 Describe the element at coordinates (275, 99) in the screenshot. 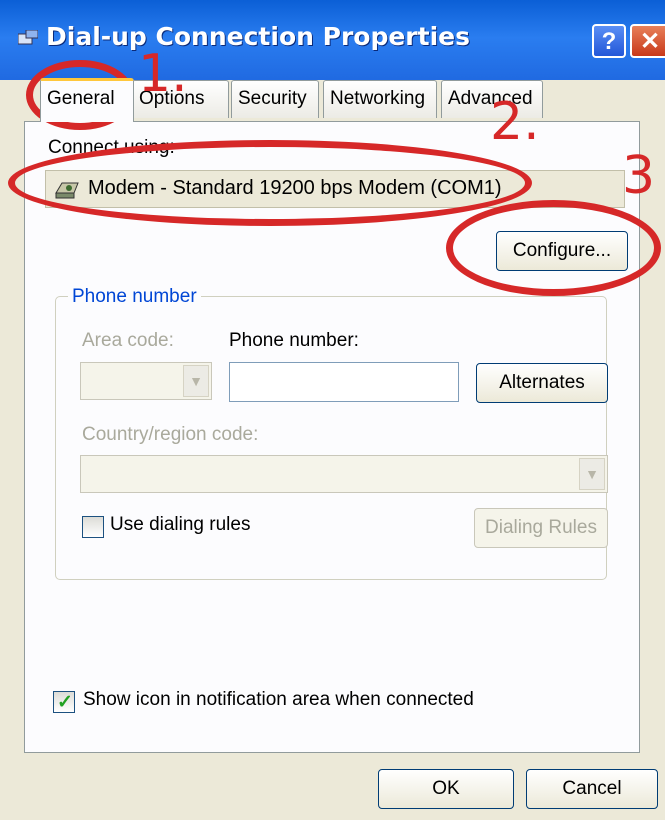

I see `tab-security: Security` at that location.